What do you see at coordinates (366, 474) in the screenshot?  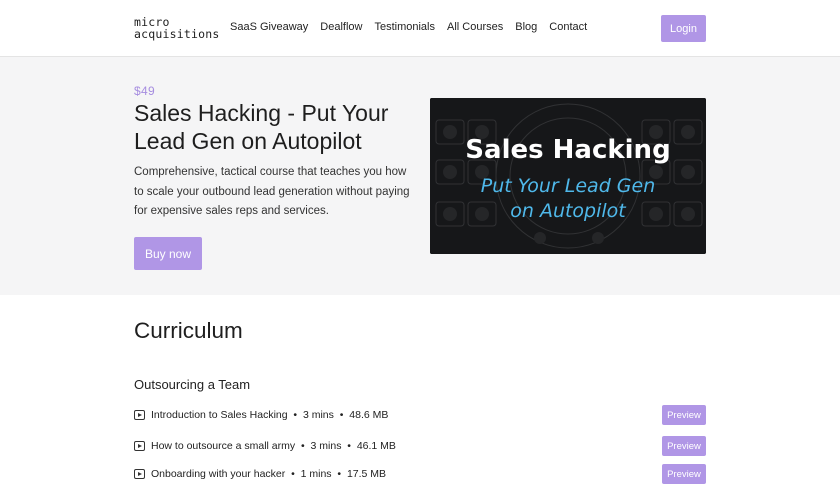 I see `lesson-size: 17.5 MB` at bounding box center [366, 474].